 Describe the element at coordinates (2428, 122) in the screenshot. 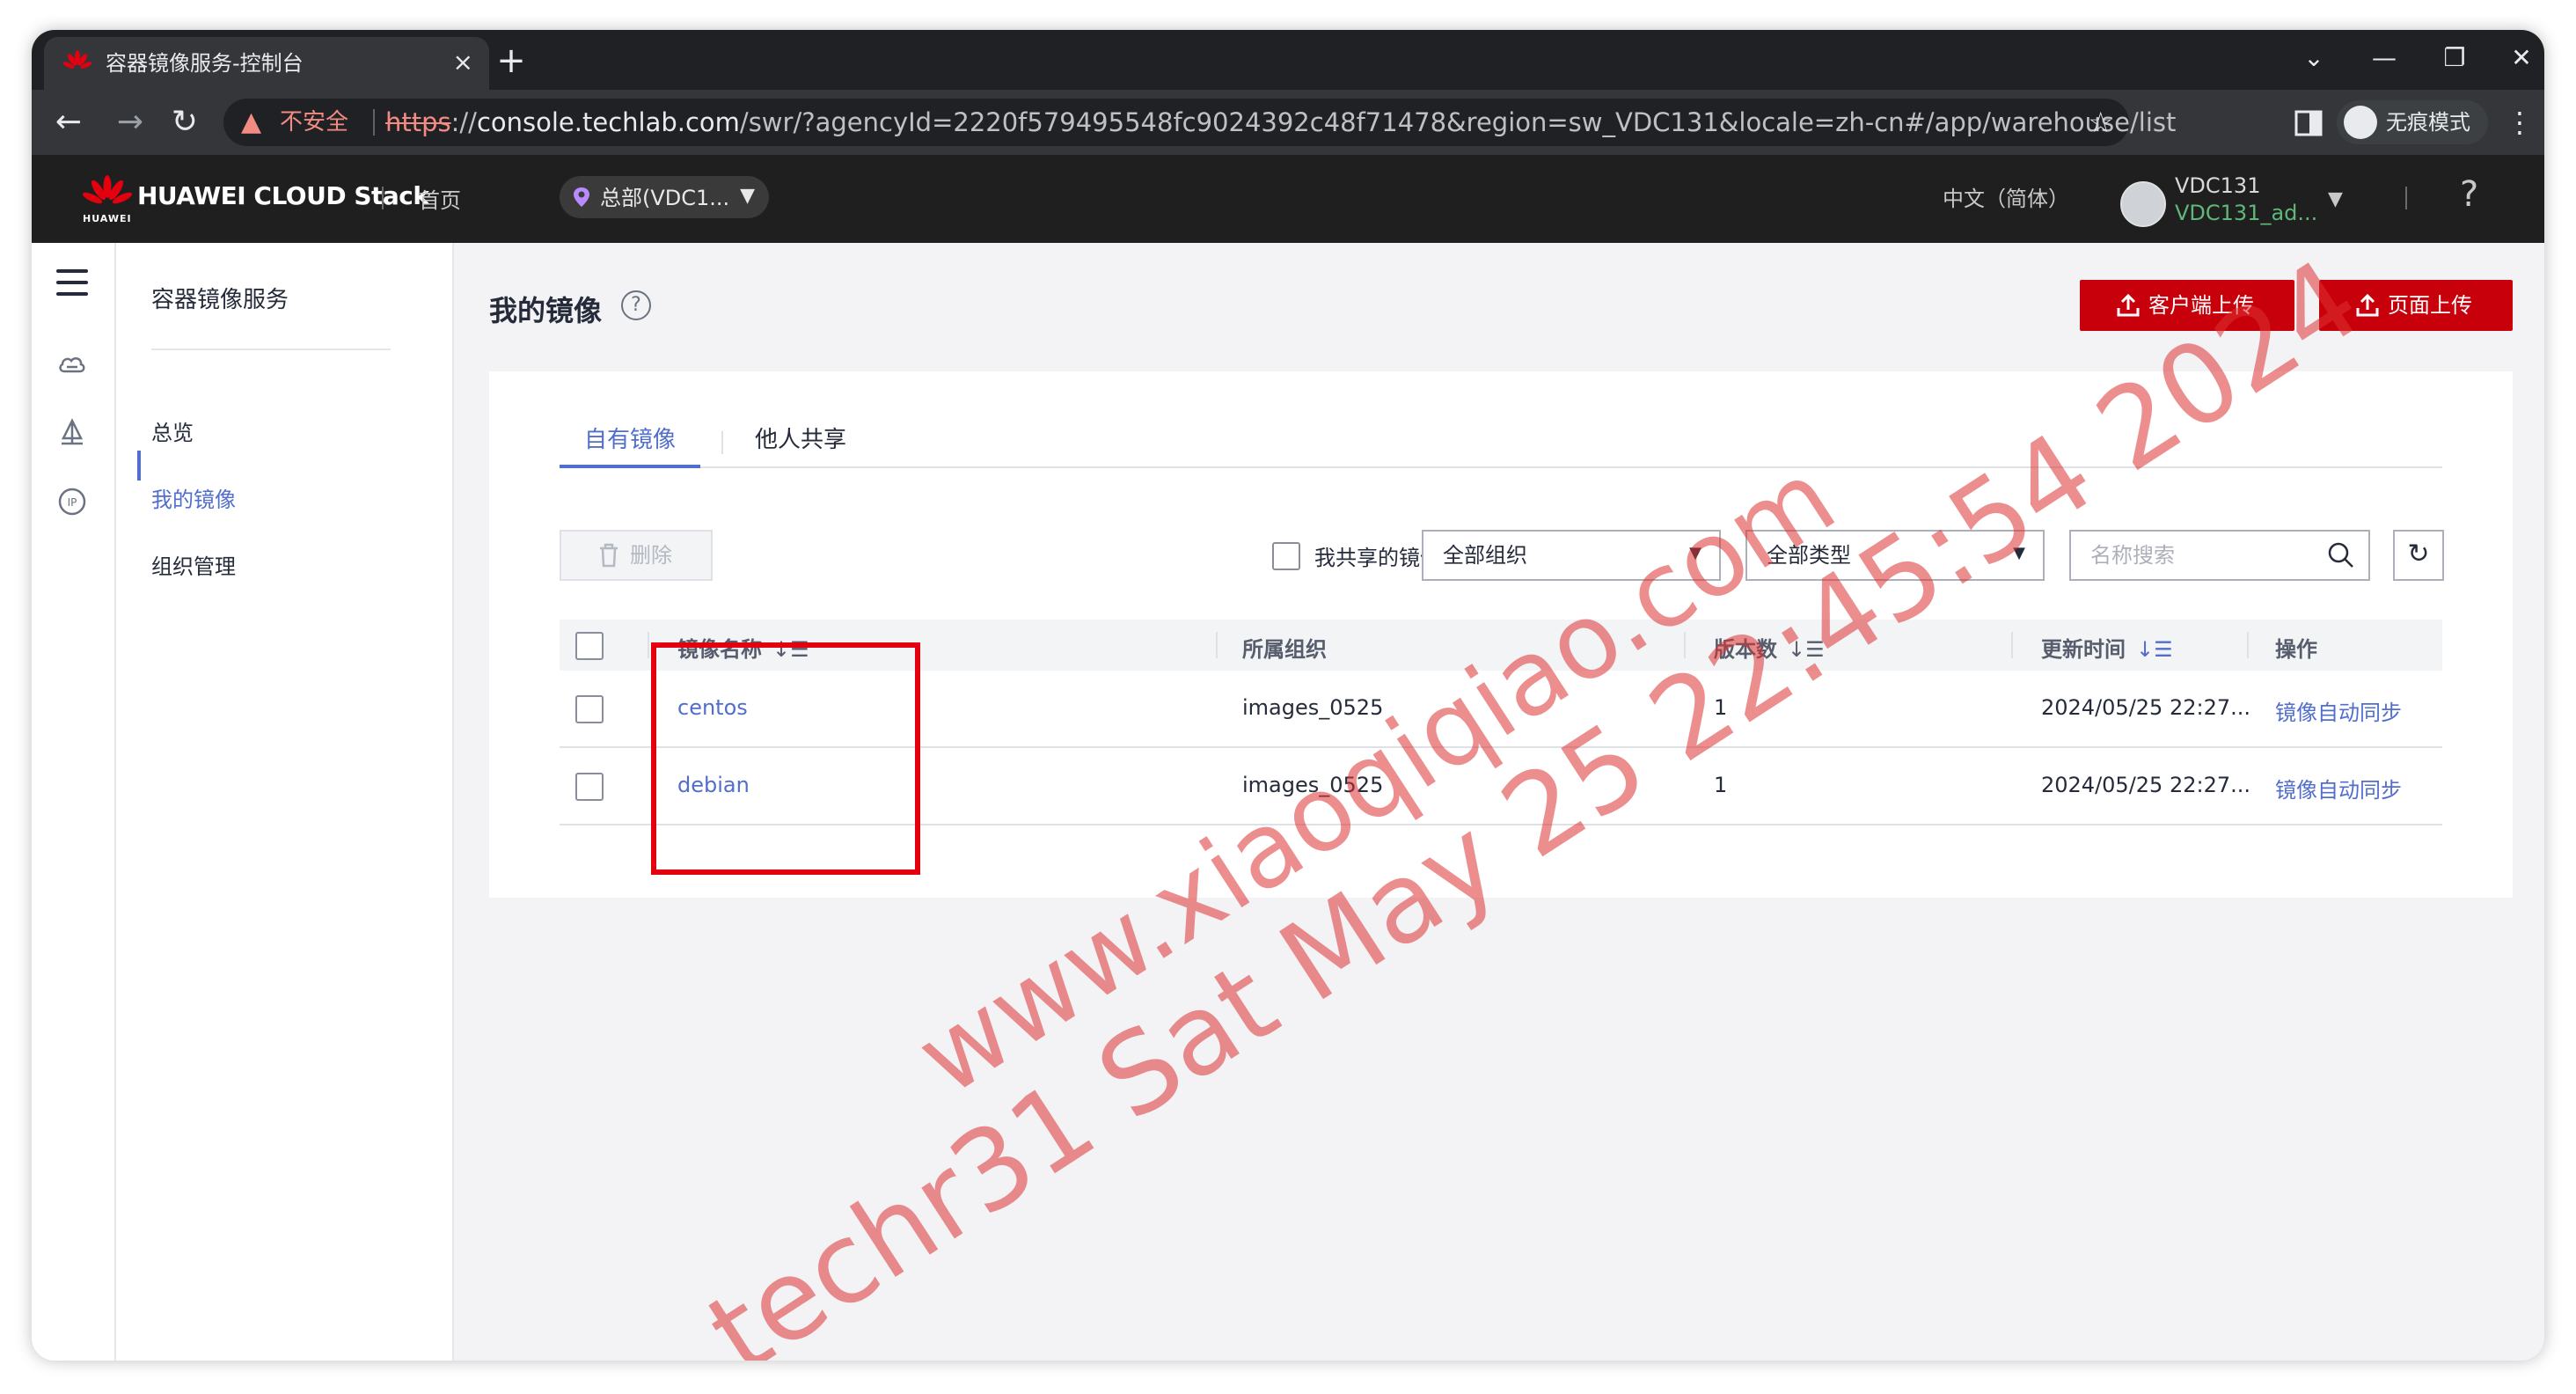

I see `incognito-label: 无痕模式` at that location.